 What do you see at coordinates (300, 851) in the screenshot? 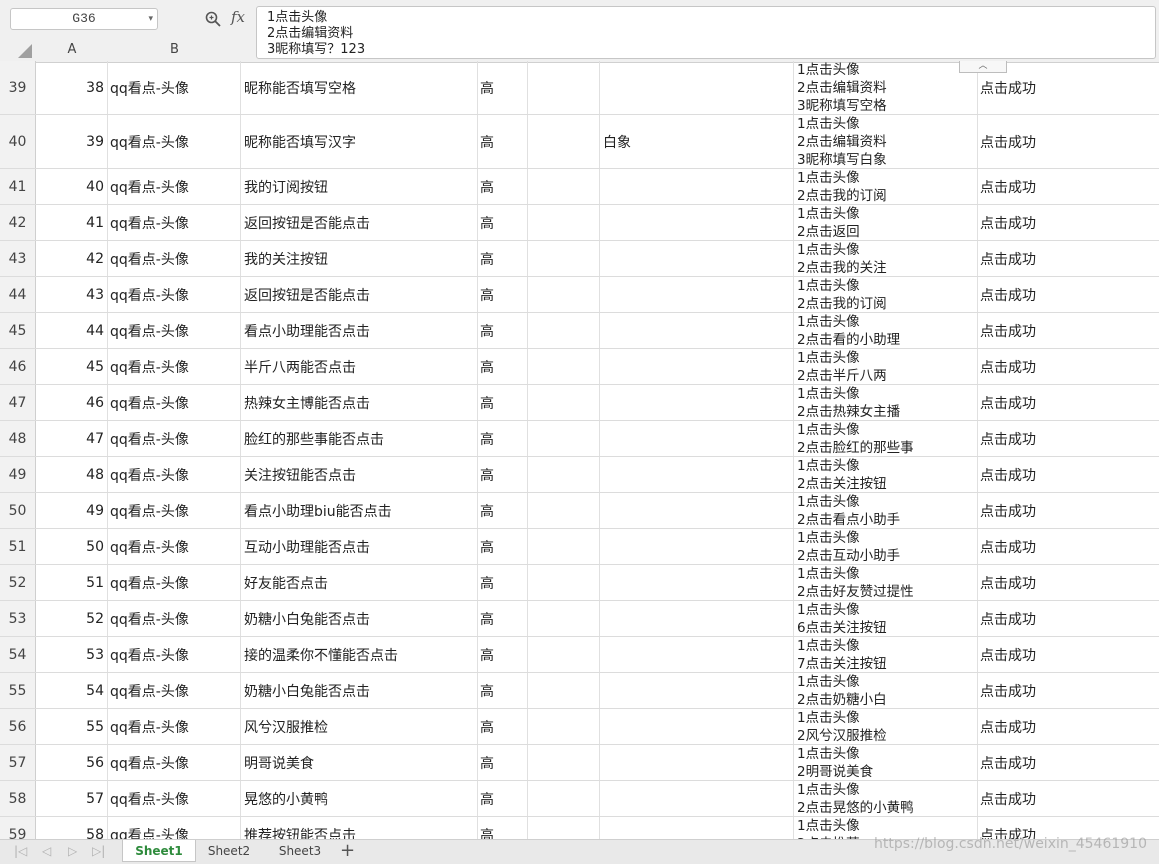
I see `tab-sheet3: Sheet3` at bounding box center [300, 851].